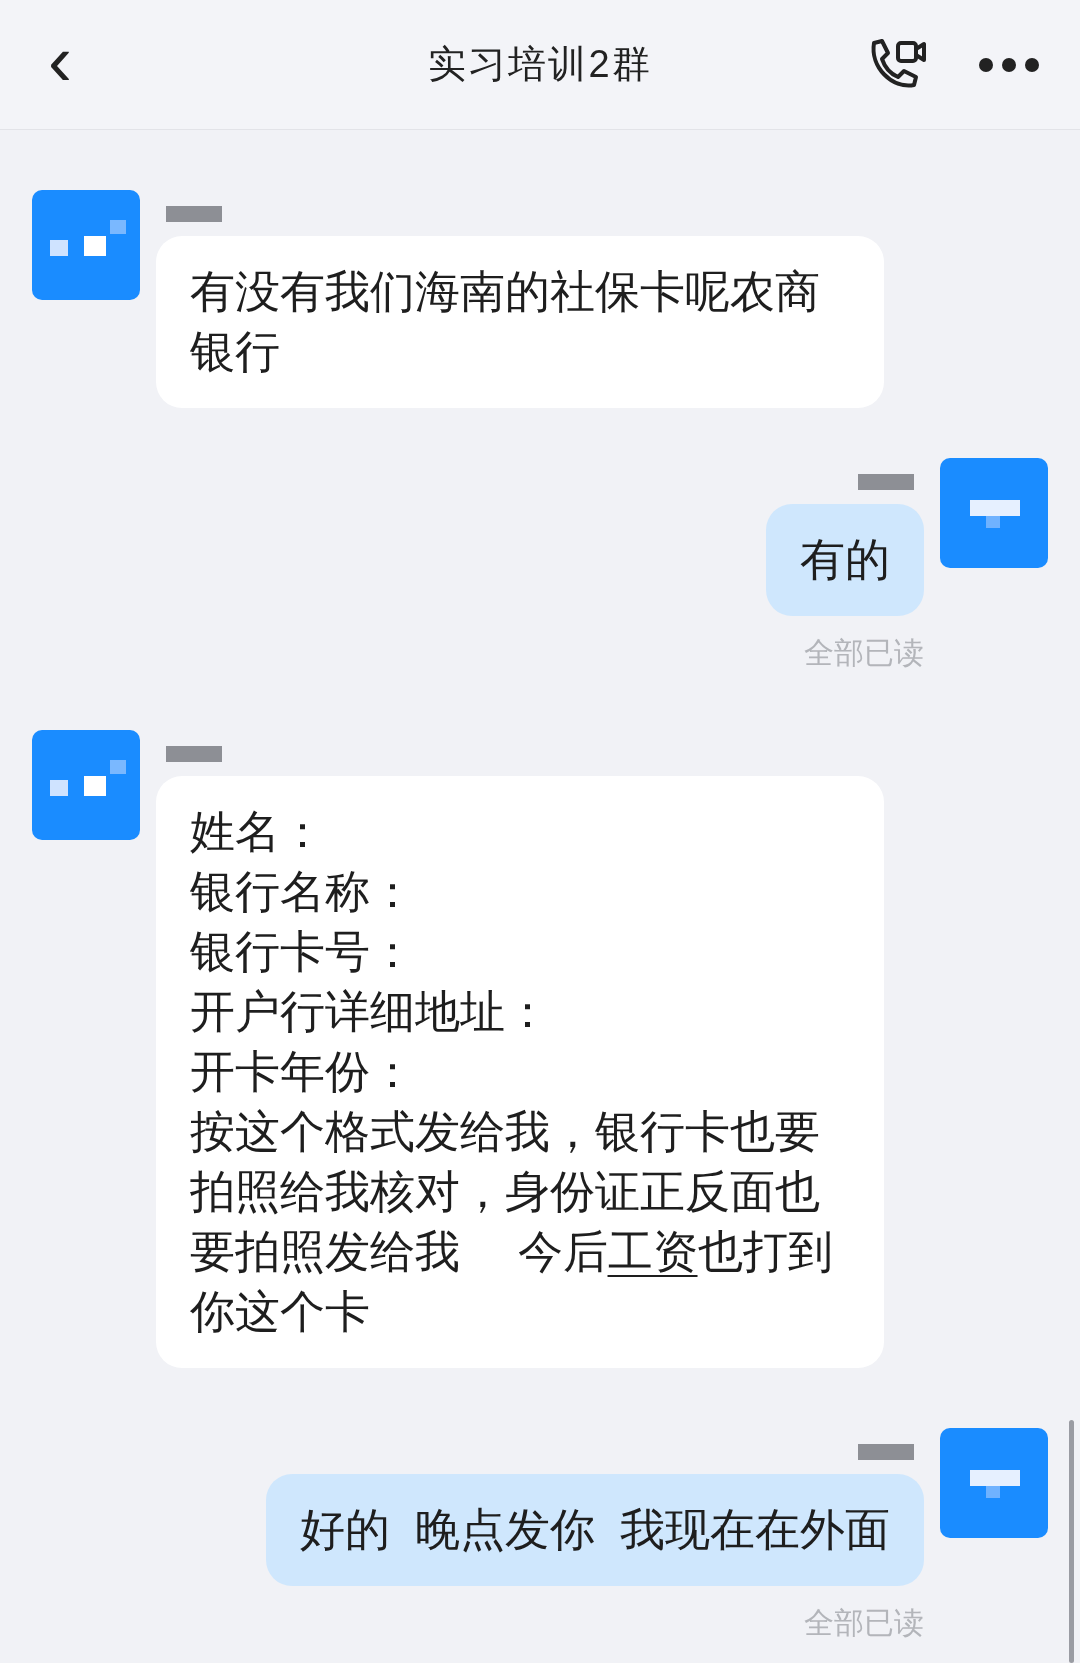 The height and width of the screenshot is (1663, 1080). What do you see at coordinates (303, 1072) in the screenshot?
I see `message-text: 开卡年份：` at bounding box center [303, 1072].